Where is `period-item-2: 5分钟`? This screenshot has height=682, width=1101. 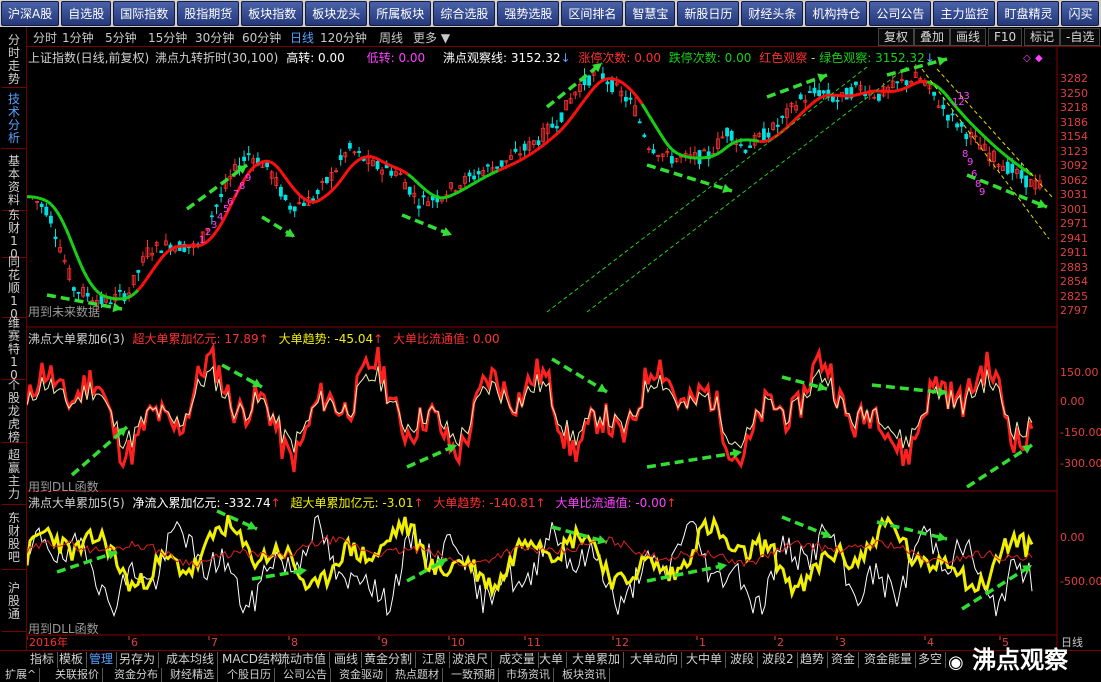
period-item-2: 5分钟 is located at coordinates (121, 37).